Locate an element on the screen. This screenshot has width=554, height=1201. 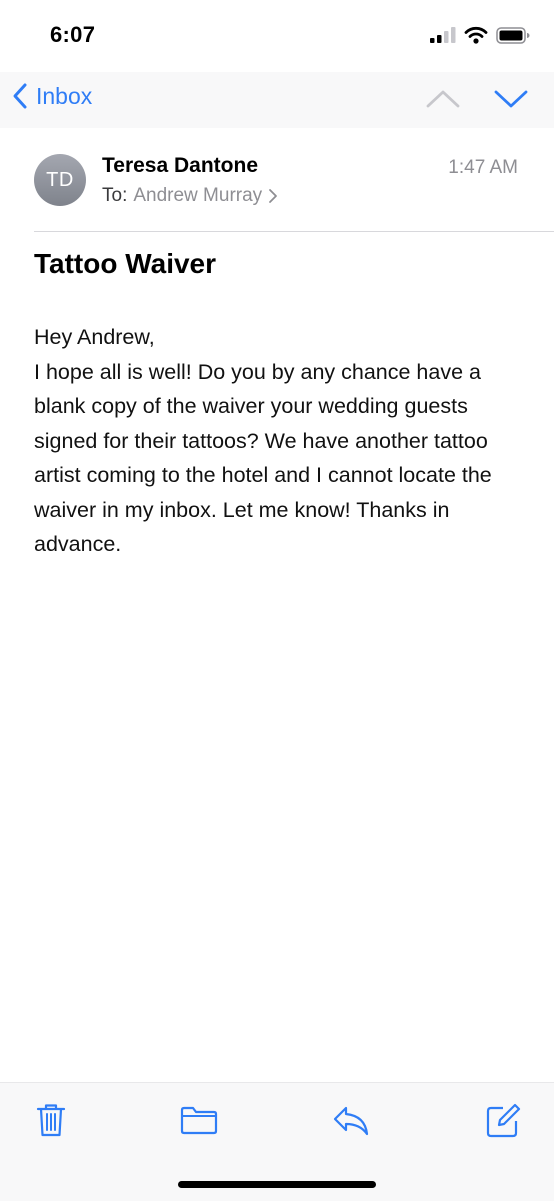
avatar-initials: TD is located at coordinates (60, 179).